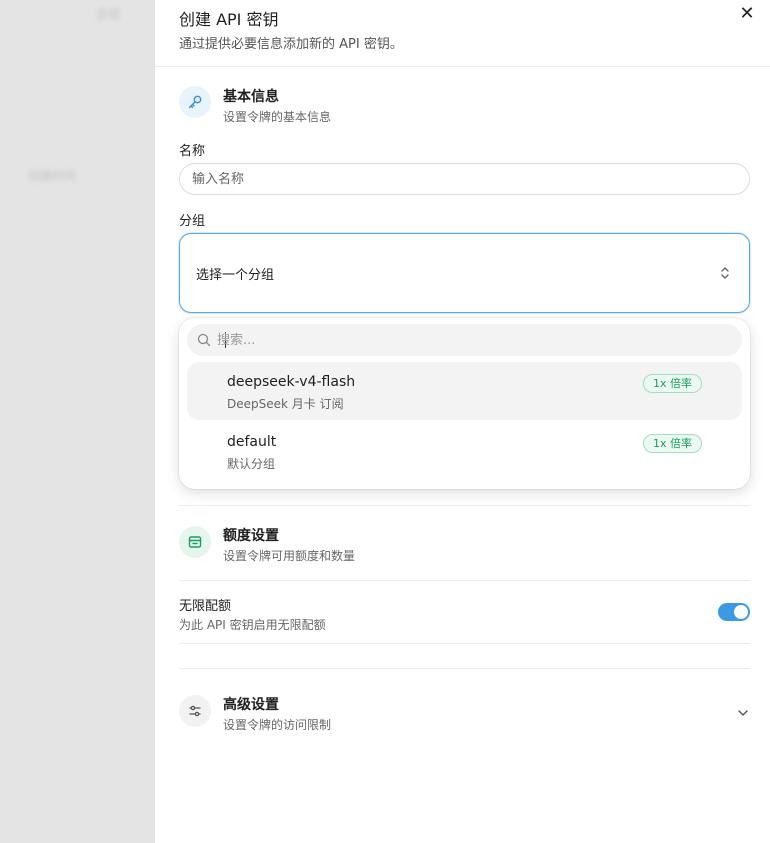 The image size is (770, 843). Describe the element at coordinates (195, 542) in the screenshot. I see `wallet-icon` at that location.